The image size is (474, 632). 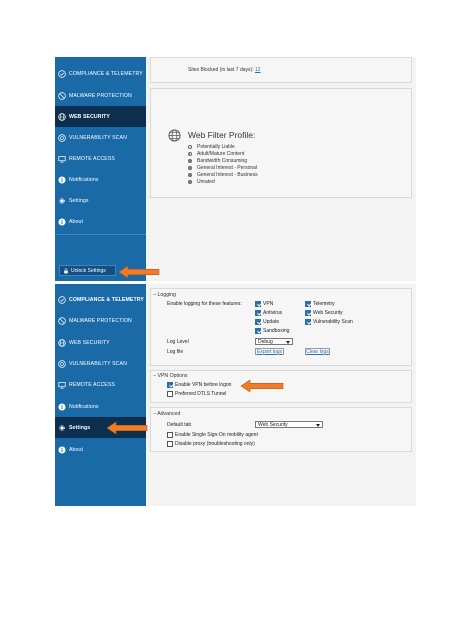 I want to click on log-file-label: Log file, so click(x=175, y=352).